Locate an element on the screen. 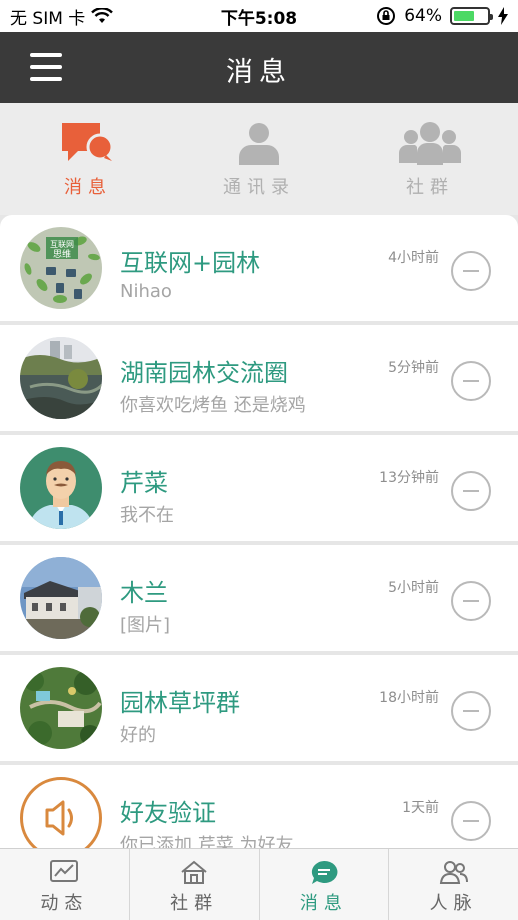  conversation-time: 5小时前 is located at coordinates (413, 588).